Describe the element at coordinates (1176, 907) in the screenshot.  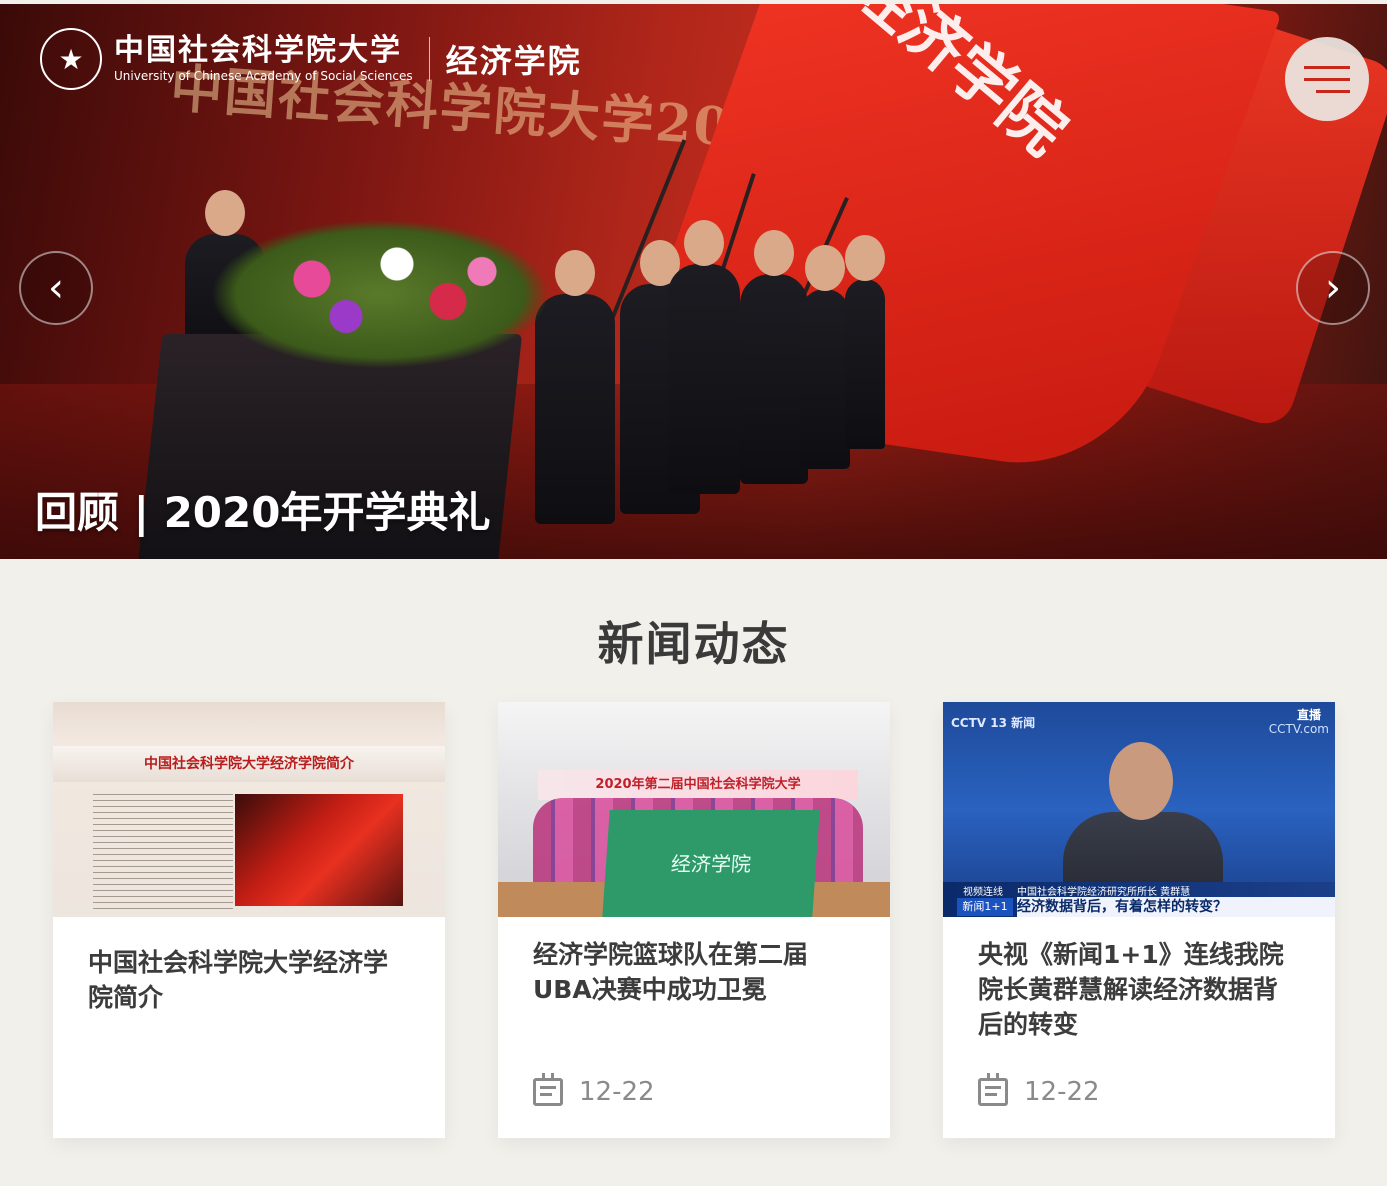
I see `thumbnail-subtitle: 经济数据背后，有着怎样的转变？` at that location.